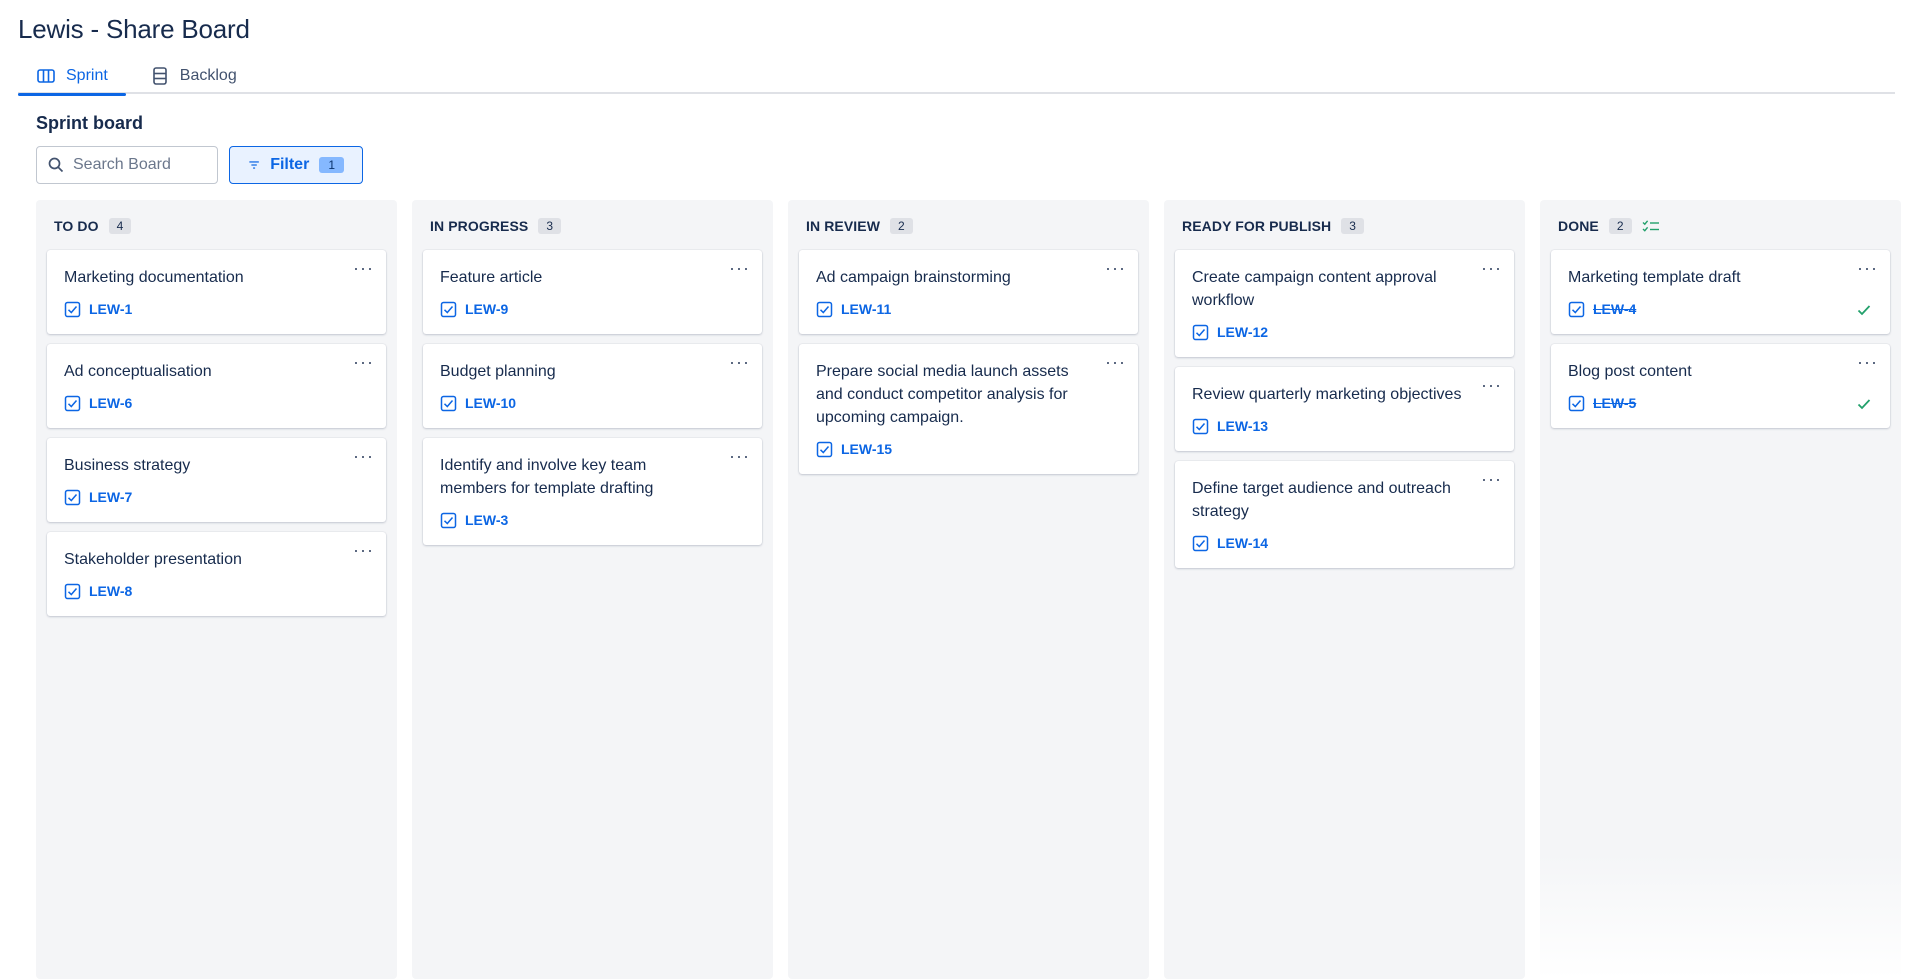 Image resolution: width=1919 pixels, height=979 pixels. Describe the element at coordinates (486, 309) in the screenshot. I see `issue-key-link: LEW-9` at that location.